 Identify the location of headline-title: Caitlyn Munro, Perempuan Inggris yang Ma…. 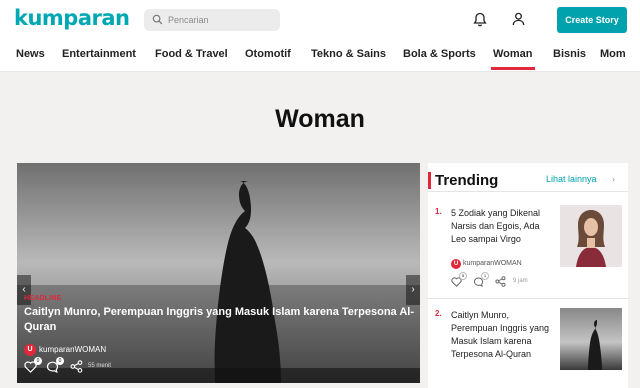
(219, 320).